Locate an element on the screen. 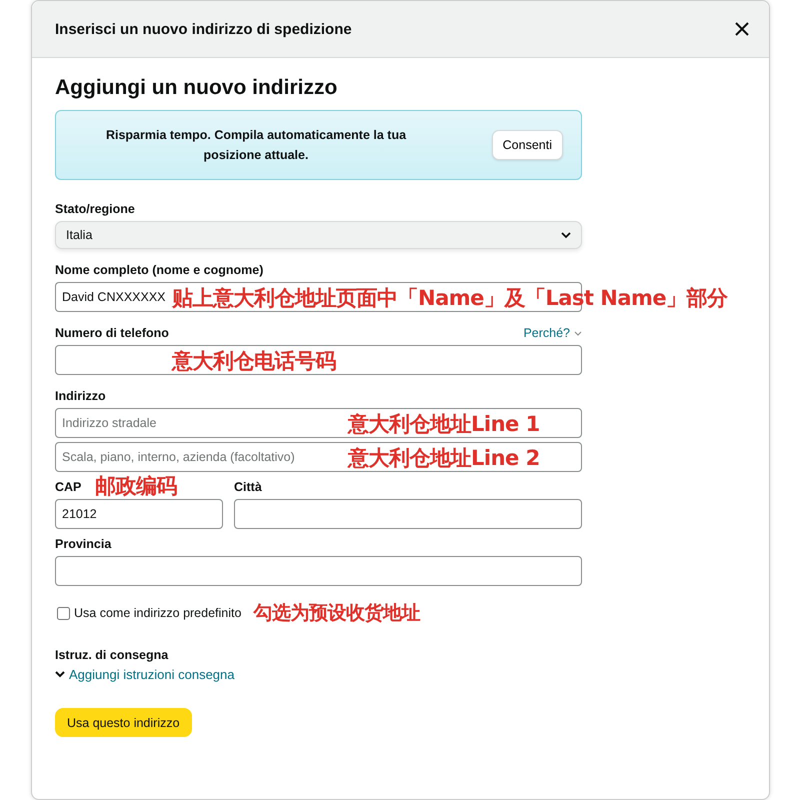  banner-text: Risparmia tempo. Compila automaticamente la tua posizione attuale. is located at coordinates (256, 145).